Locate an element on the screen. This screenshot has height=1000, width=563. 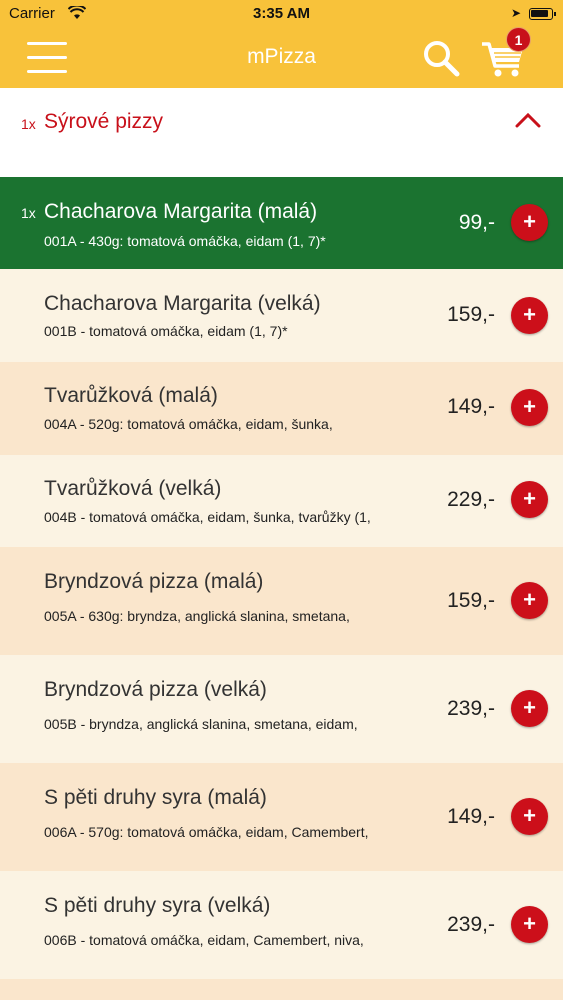
item-title: Chacharova Margarita (velká) is located at coordinates (182, 303).